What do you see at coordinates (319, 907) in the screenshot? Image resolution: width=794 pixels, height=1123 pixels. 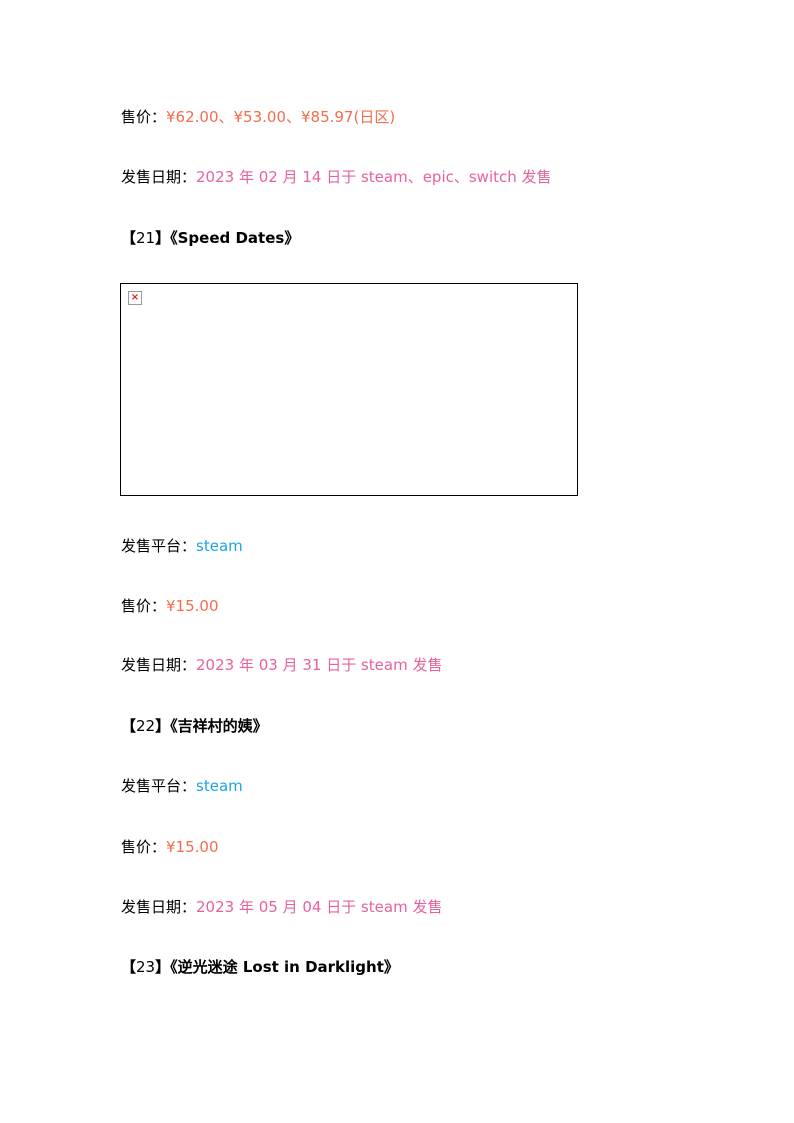 I see `release-date-value: 2023 年 05 月 04 日于 steam 发售` at bounding box center [319, 907].